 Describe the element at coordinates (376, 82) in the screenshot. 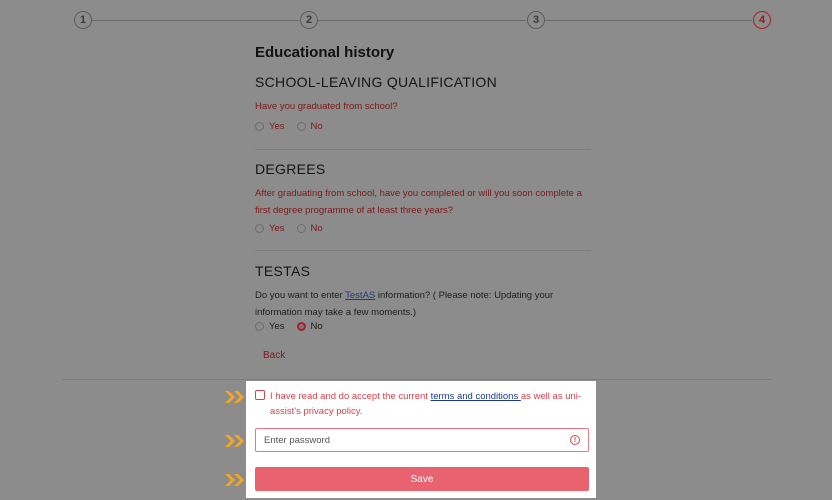

I see `section-heading-school-leaving: SCHOOL-LEAVING QUALIFICATION` at that location.